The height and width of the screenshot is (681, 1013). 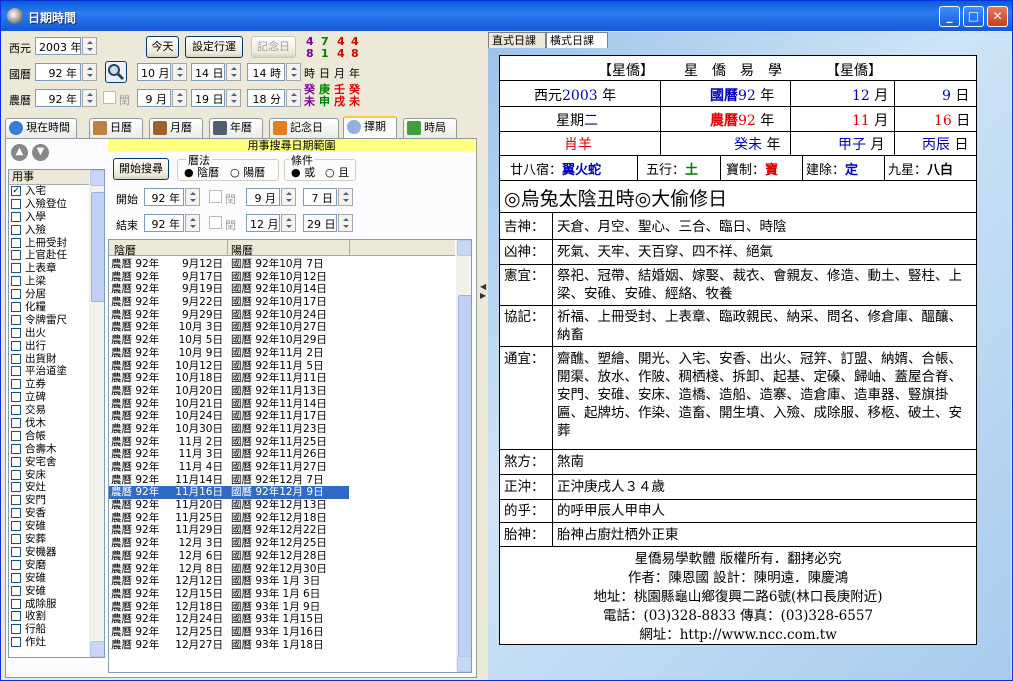 I want to click on end-year-field: 92 年, so click(x=164, y=223).